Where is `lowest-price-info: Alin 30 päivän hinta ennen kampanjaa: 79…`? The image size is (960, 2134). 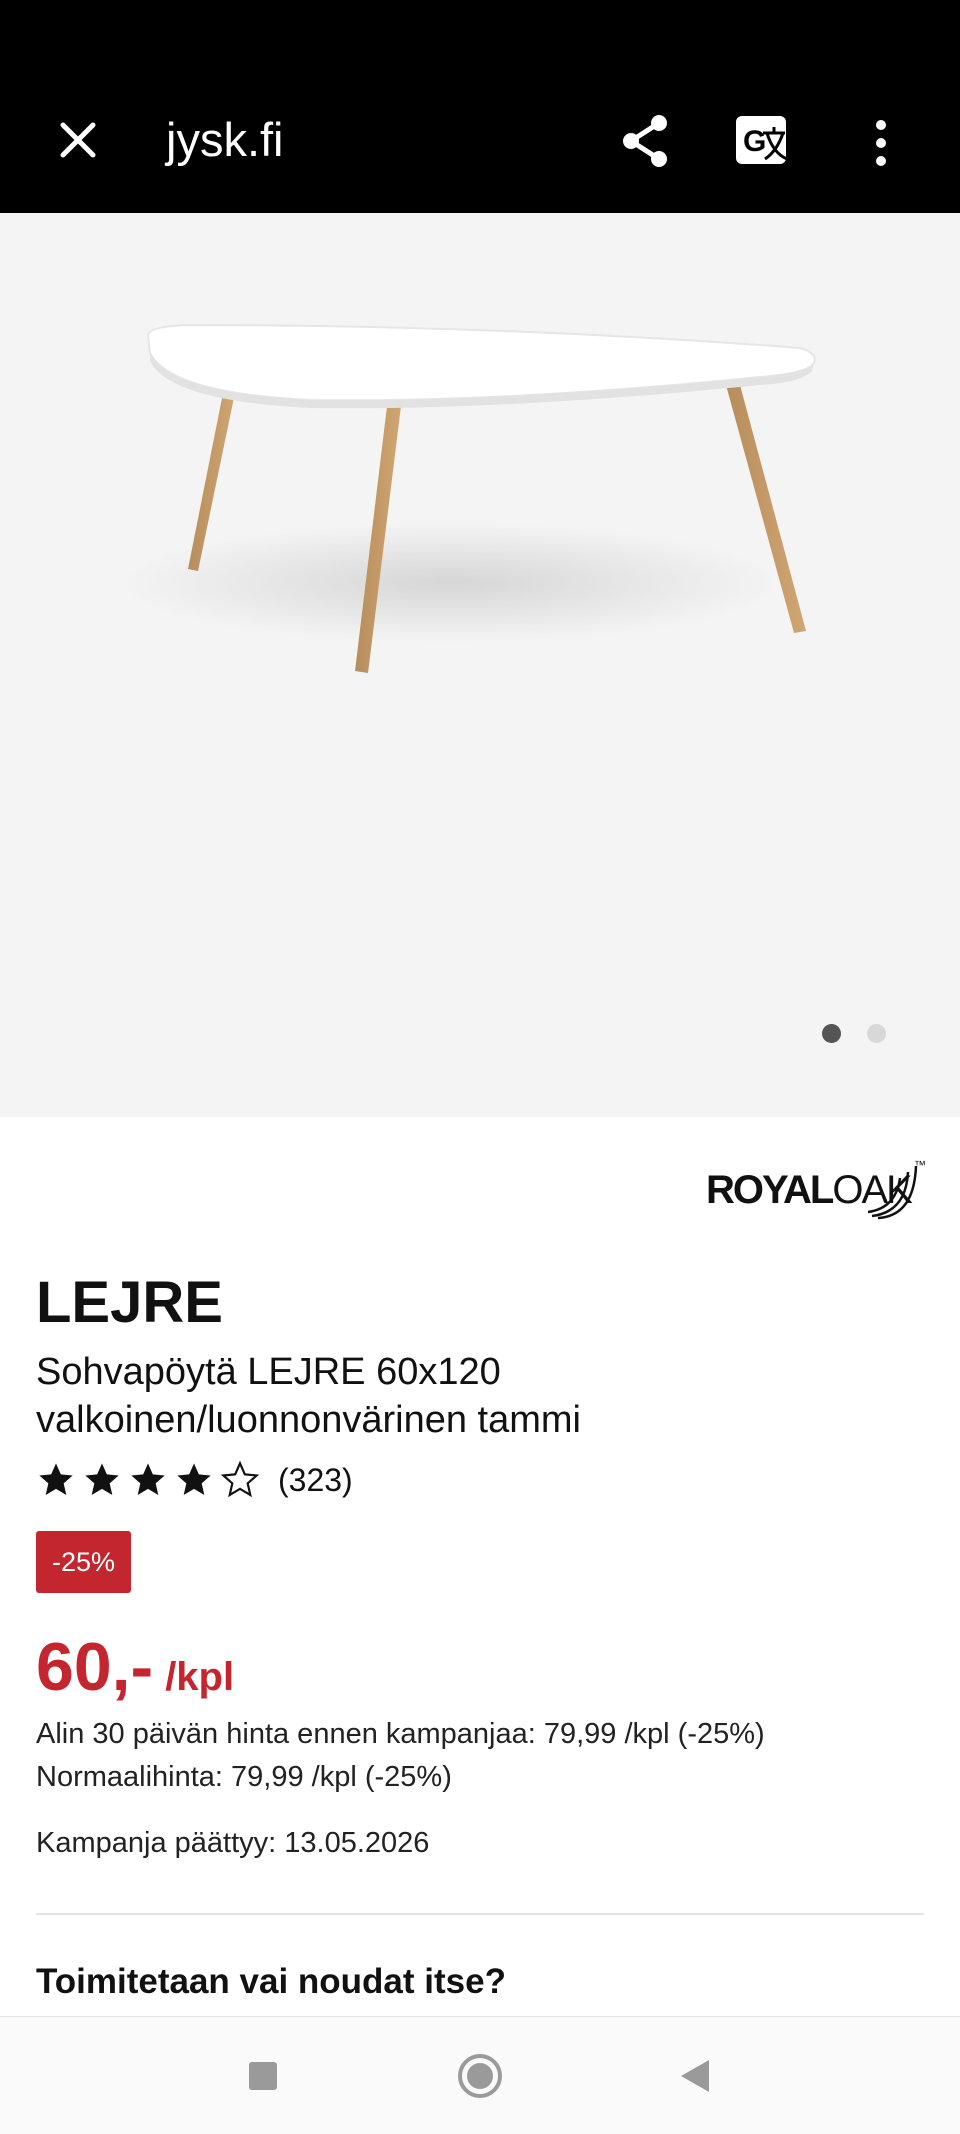 lowest-price-info: Alin 30 päivän hinta ennen kampanjaa: 79… is located at coordinates (400, 1734).